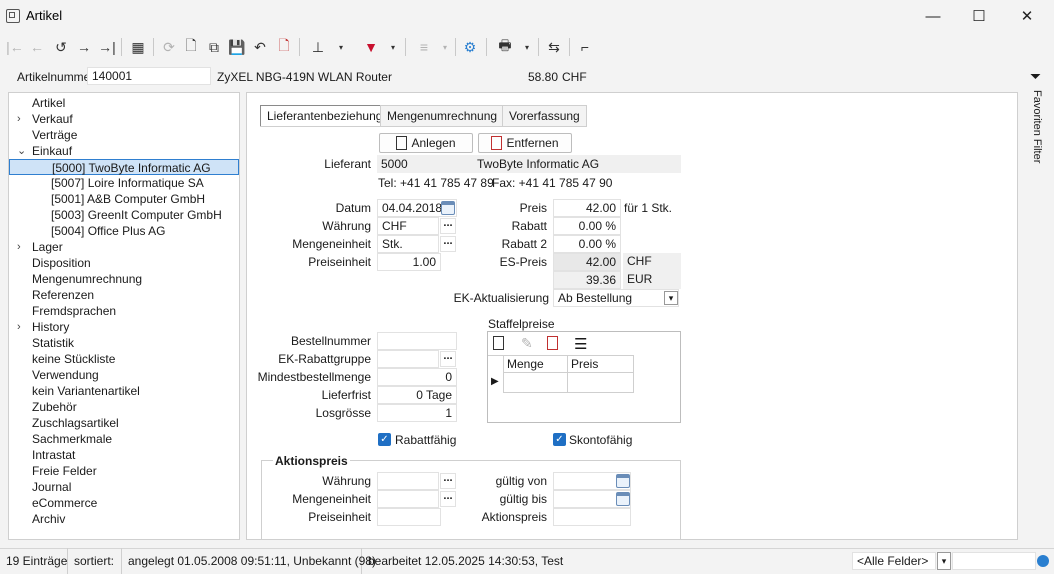 The height and width of the screenshot is (574, 1054). What do you see at coordinates (417, 395) in the screenshot?
I see `lieferfrist-input: 0 Tage` at bounding box center [417, 395].